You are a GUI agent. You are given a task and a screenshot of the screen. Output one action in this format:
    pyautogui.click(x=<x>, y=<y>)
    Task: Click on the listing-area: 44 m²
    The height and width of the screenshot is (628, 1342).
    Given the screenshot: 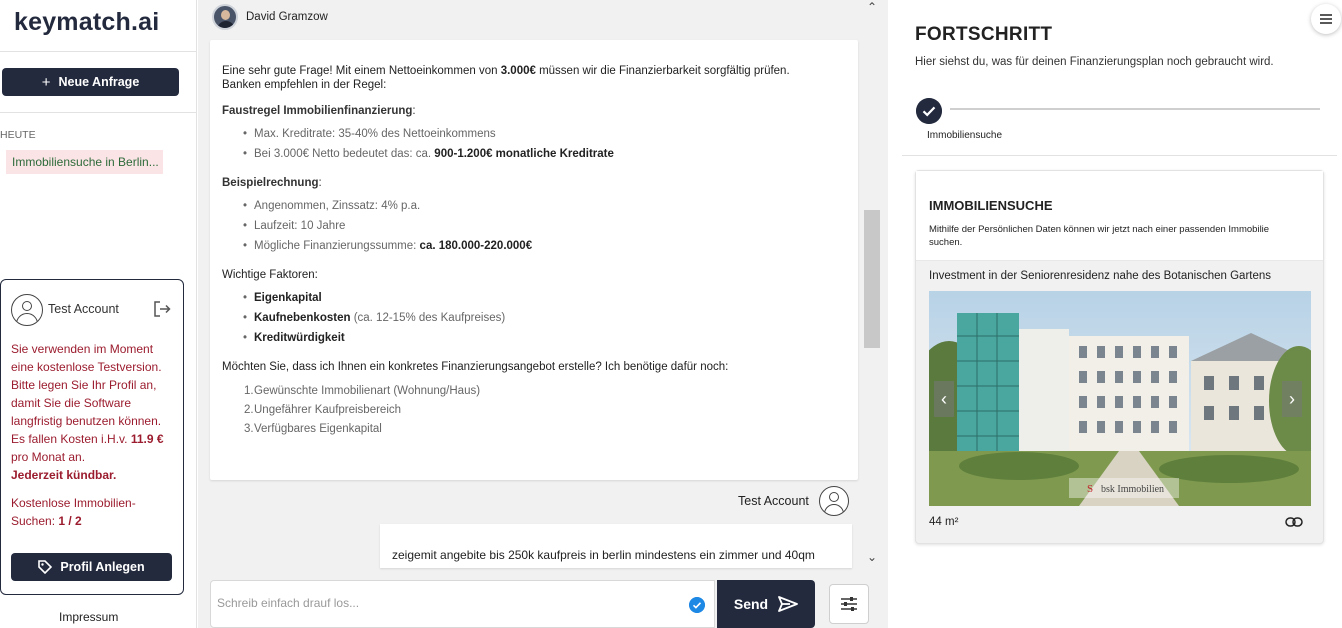 What is the action you would take?
    pyautogui.click(x=944, y=522)
    